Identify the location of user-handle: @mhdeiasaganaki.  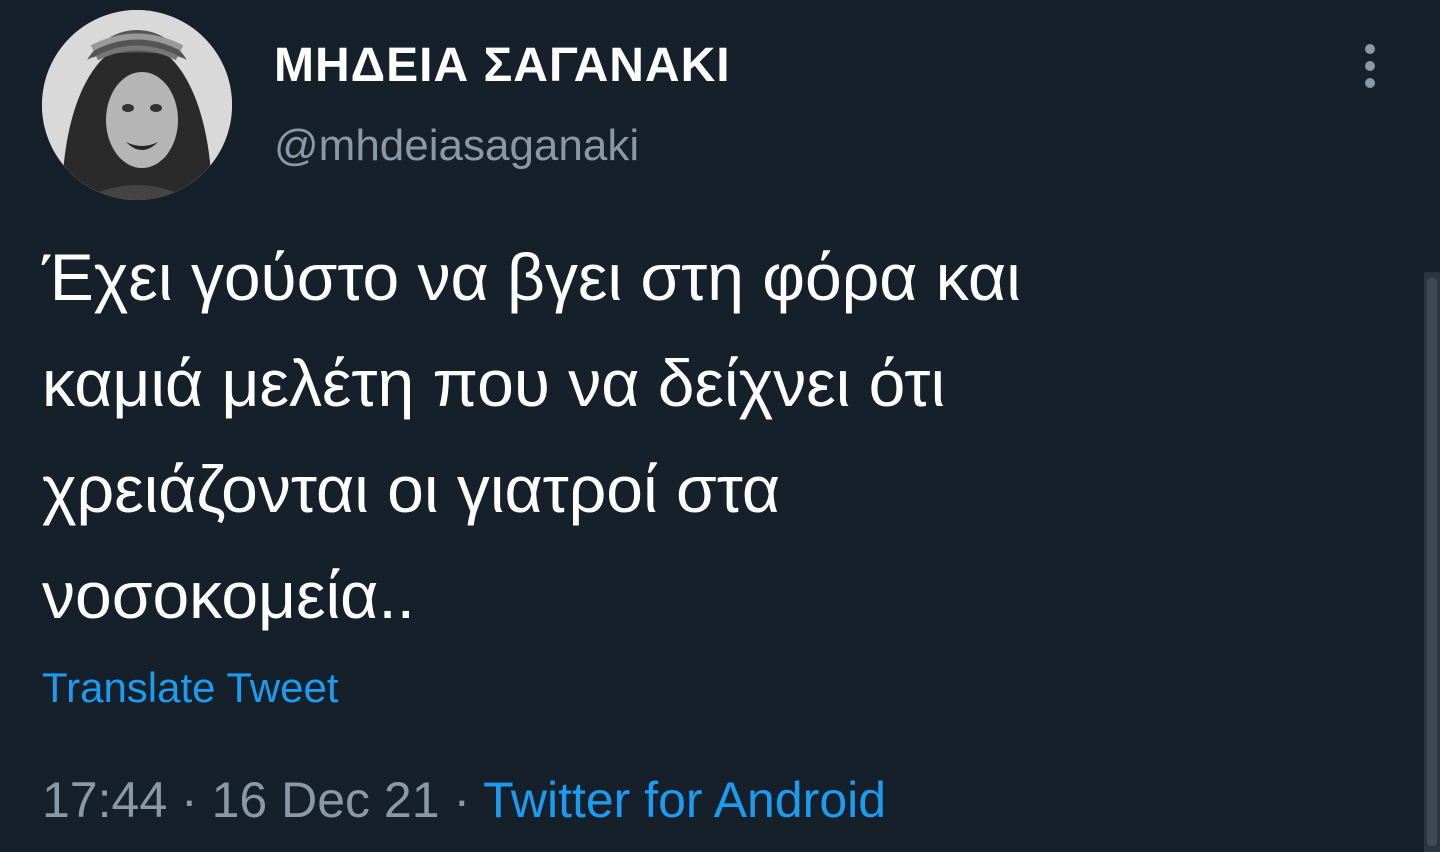
(456, 146).